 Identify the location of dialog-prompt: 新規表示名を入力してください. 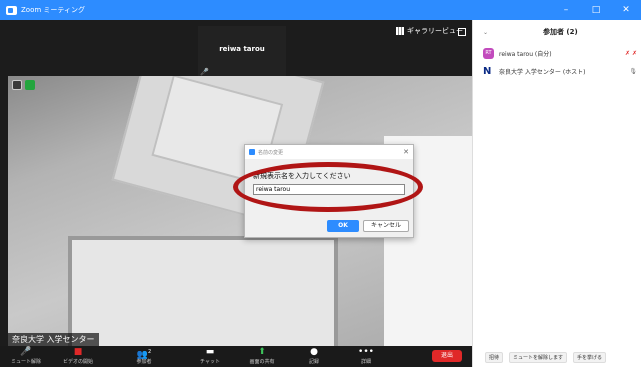
(302, 176).